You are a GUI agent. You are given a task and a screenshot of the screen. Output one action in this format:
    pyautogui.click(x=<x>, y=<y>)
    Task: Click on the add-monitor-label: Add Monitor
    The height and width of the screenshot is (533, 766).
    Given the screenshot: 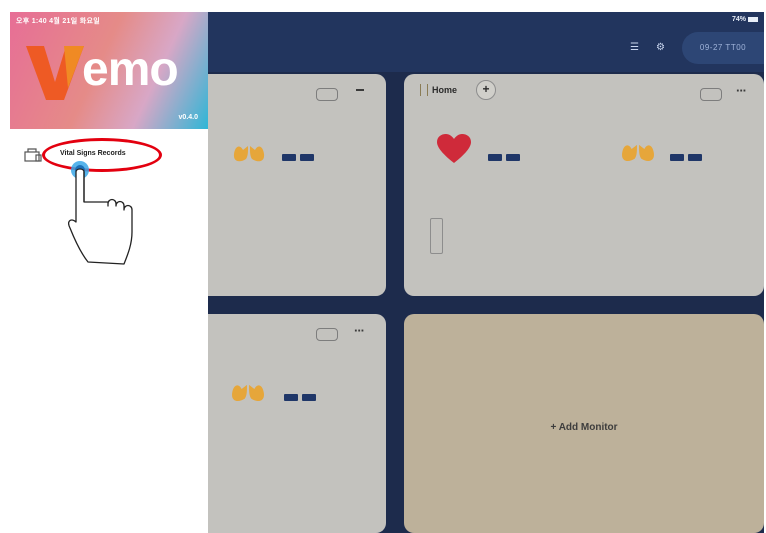 What is the action you would take?
    pyautogui.click(x=588, y=427)
    